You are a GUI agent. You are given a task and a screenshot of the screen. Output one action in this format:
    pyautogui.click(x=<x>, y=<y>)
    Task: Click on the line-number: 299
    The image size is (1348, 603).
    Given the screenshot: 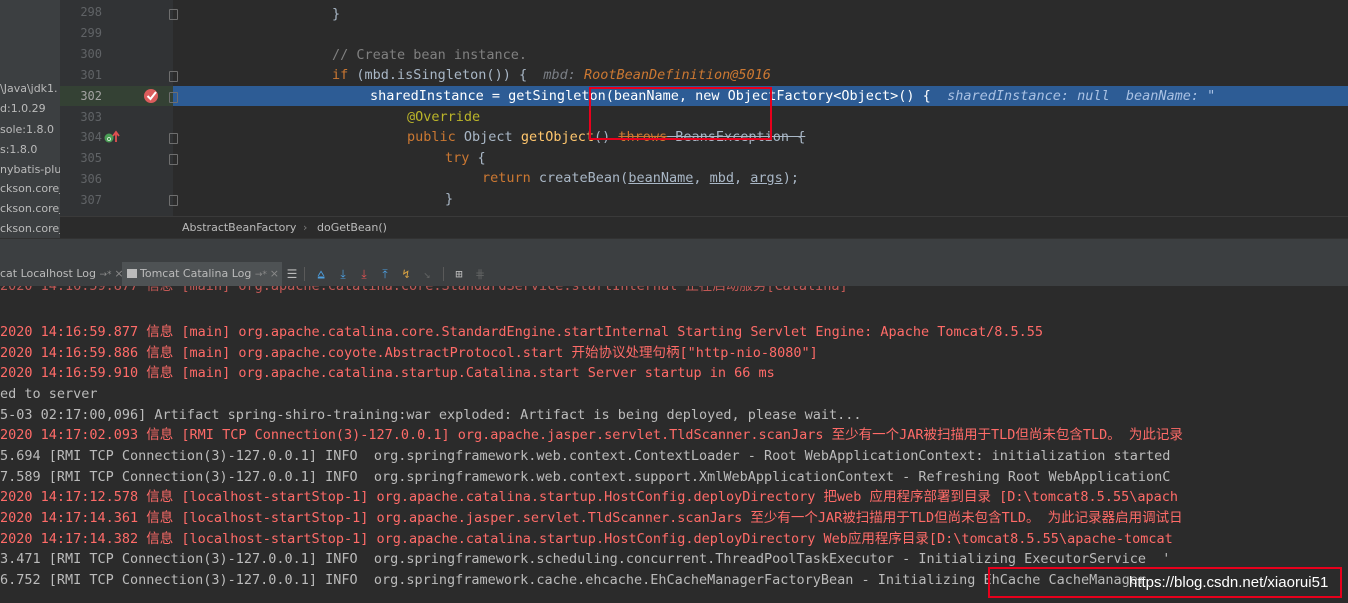 What is the action you would take?
    pyautogui.click(x=91, y=33)
    